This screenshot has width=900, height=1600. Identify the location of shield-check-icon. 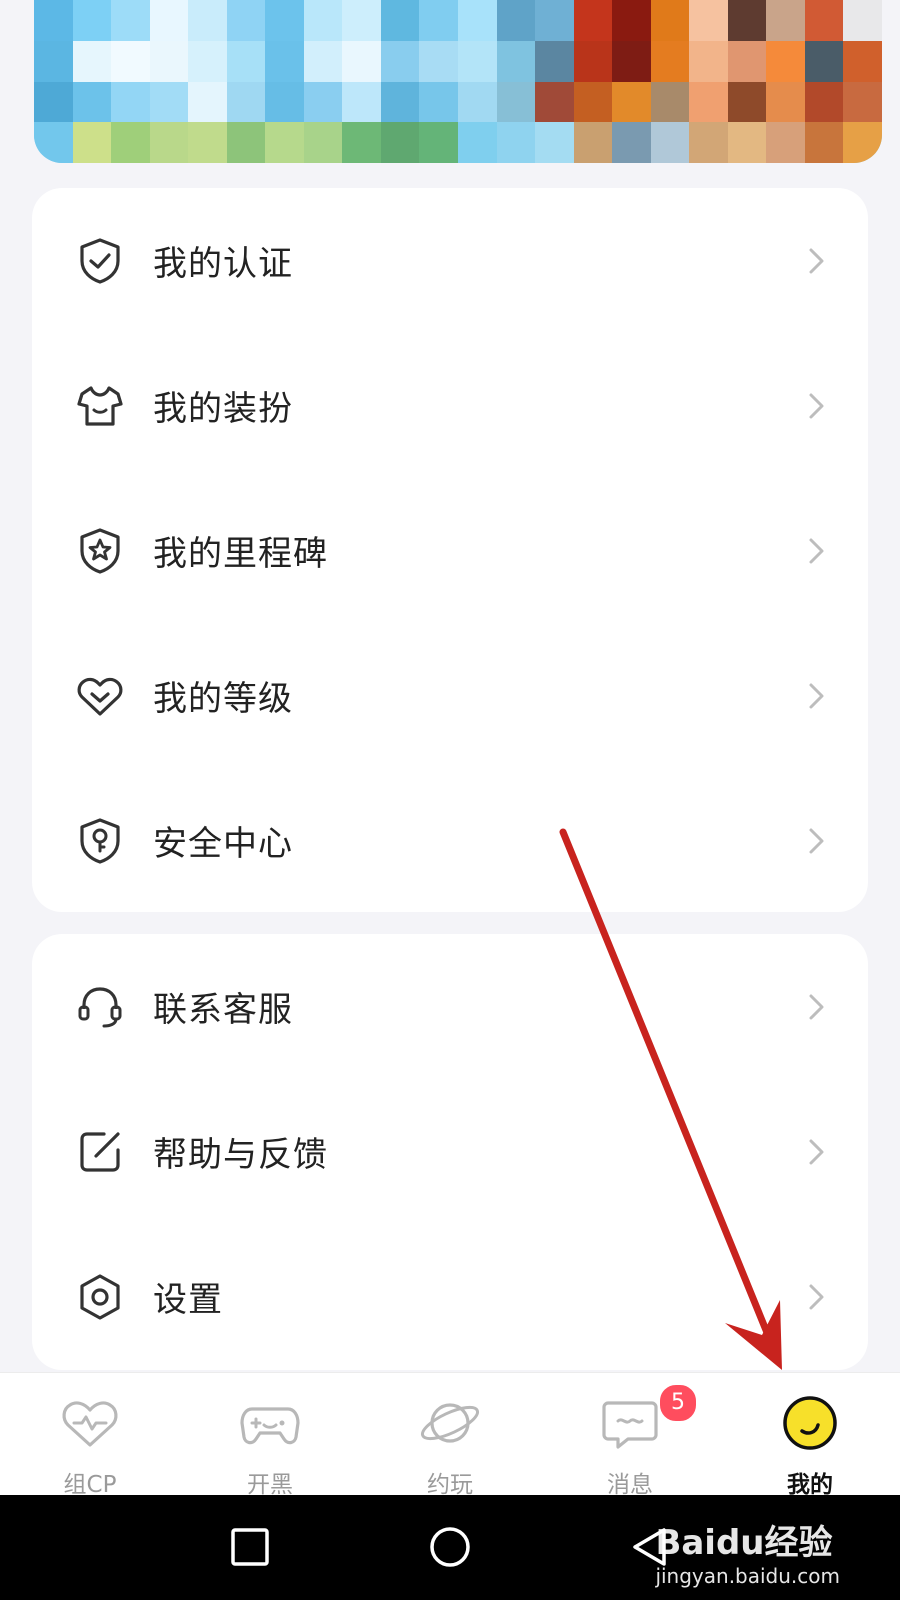
(100, 261).